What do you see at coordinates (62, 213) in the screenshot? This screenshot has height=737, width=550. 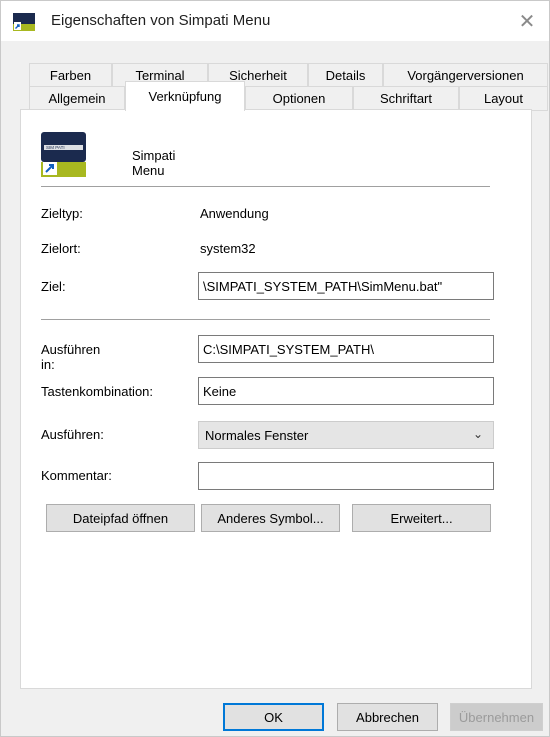 I see `zieltyp-label: Zieltyp:` at bounding box center [62, 213].